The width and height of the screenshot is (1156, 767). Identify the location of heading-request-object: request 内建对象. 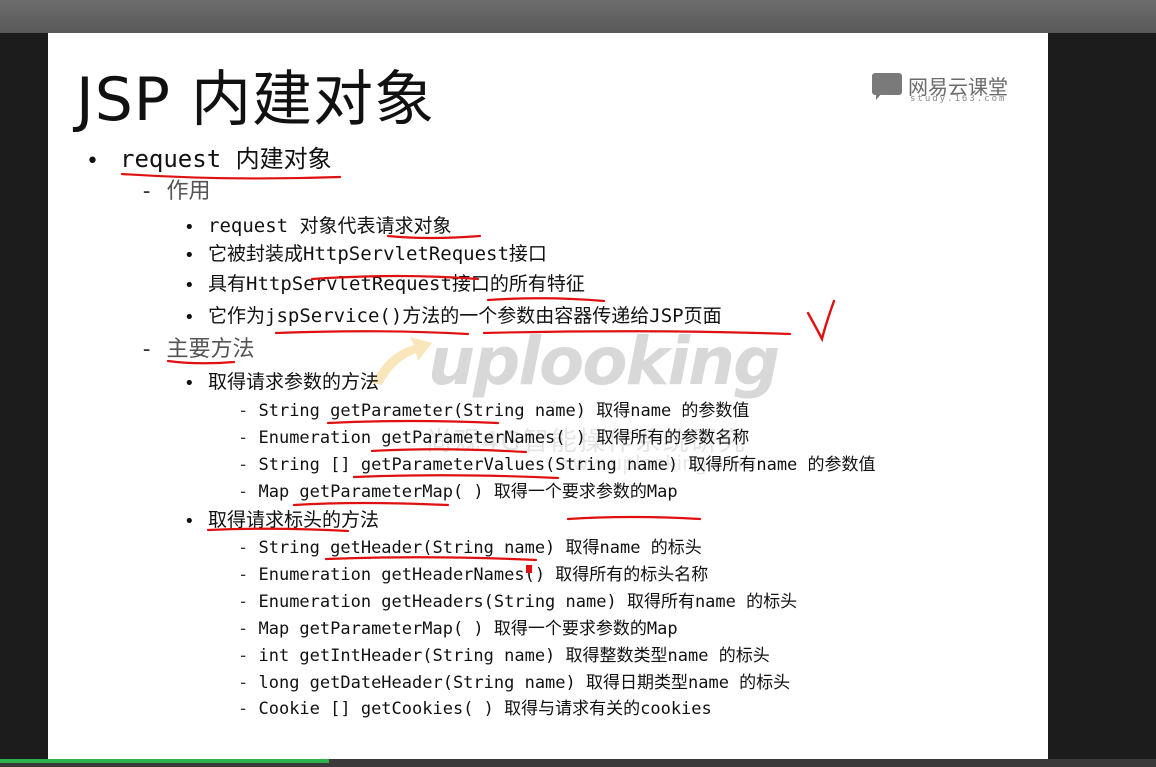
(226, 159).